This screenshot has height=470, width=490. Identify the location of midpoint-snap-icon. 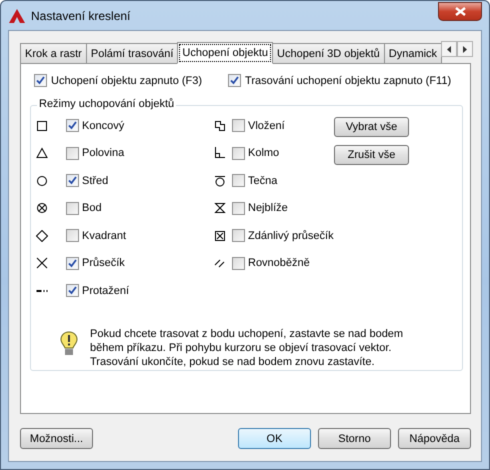
(42, 153).